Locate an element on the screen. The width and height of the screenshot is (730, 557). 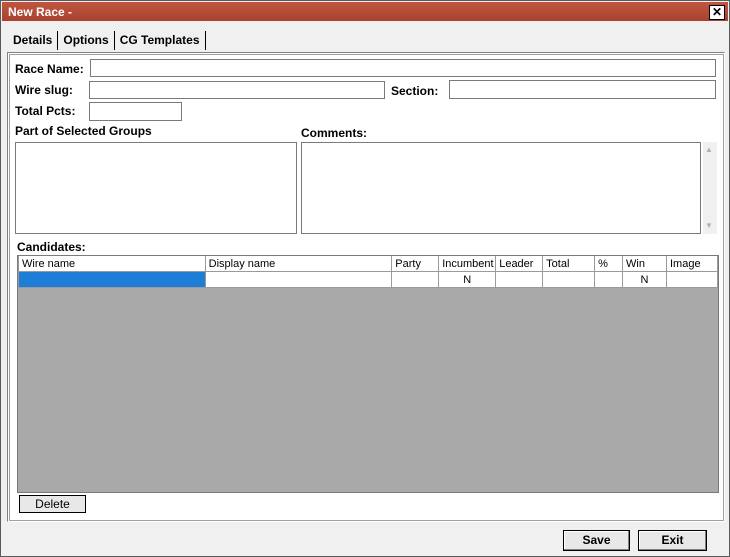
window-title: New Race - is located at coordinates (40, 12).